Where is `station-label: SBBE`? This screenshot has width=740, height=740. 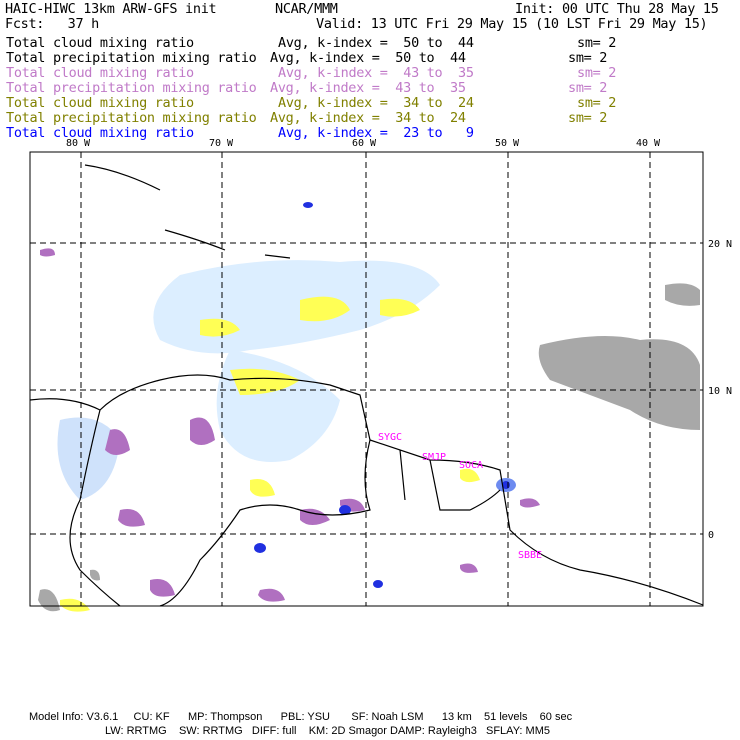
station-label: SBBE is located at coordinates (530, 555).